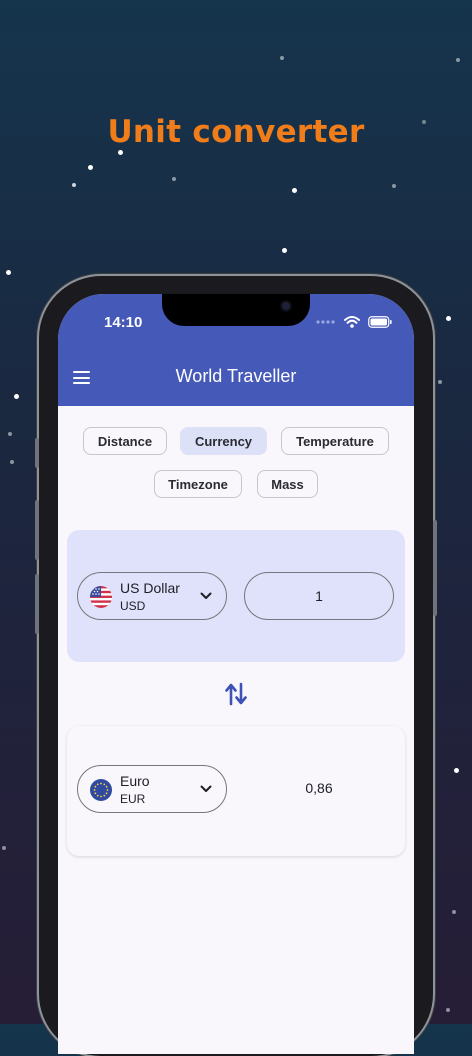 The width and height of the screenshot is (472, 1056). Describe the element at coordinates (319, 596) in the screenshot. I see `amount-input` at that location.